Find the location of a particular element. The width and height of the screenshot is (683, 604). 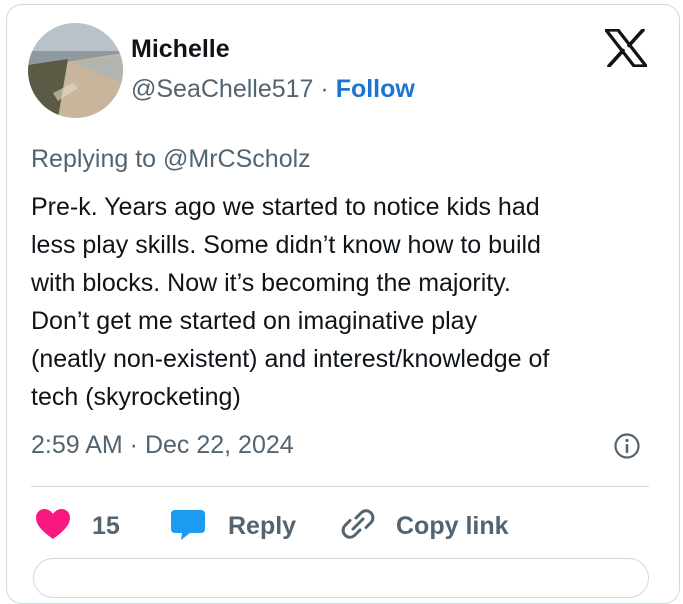

reply-button: Reply is located at coordinates (233, 526).